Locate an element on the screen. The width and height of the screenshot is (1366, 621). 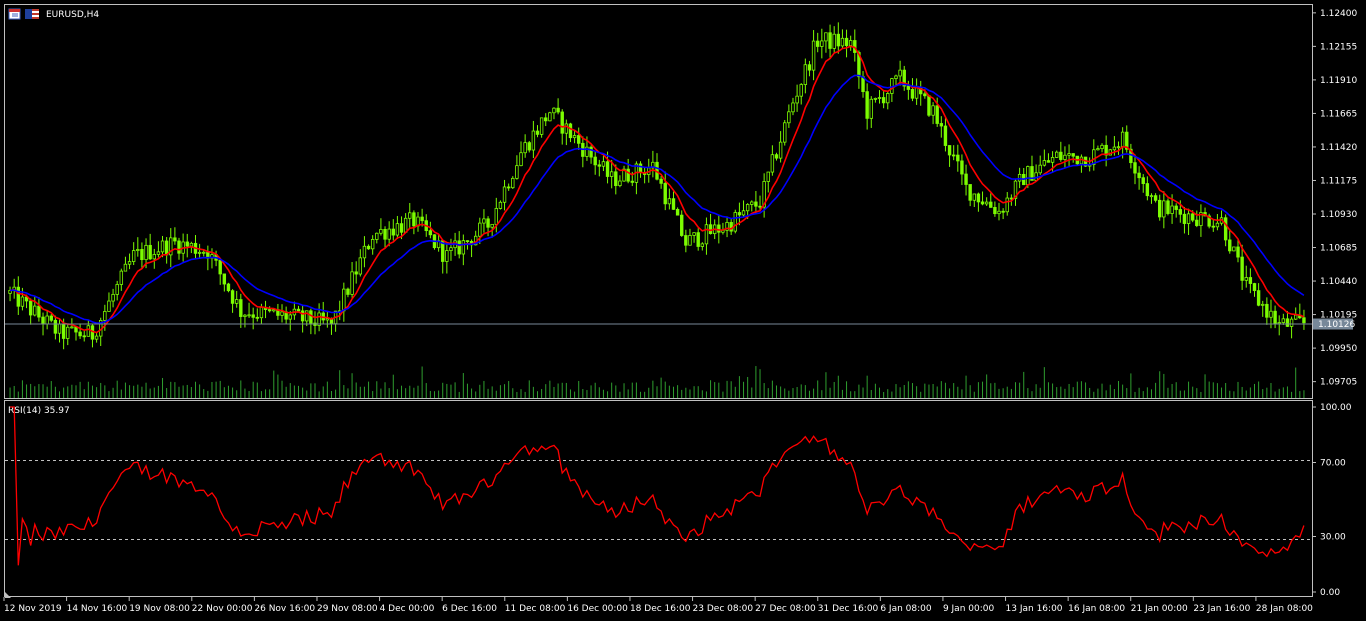
price-tick-label: 1.09705 is located at coordinates (1338, 383).